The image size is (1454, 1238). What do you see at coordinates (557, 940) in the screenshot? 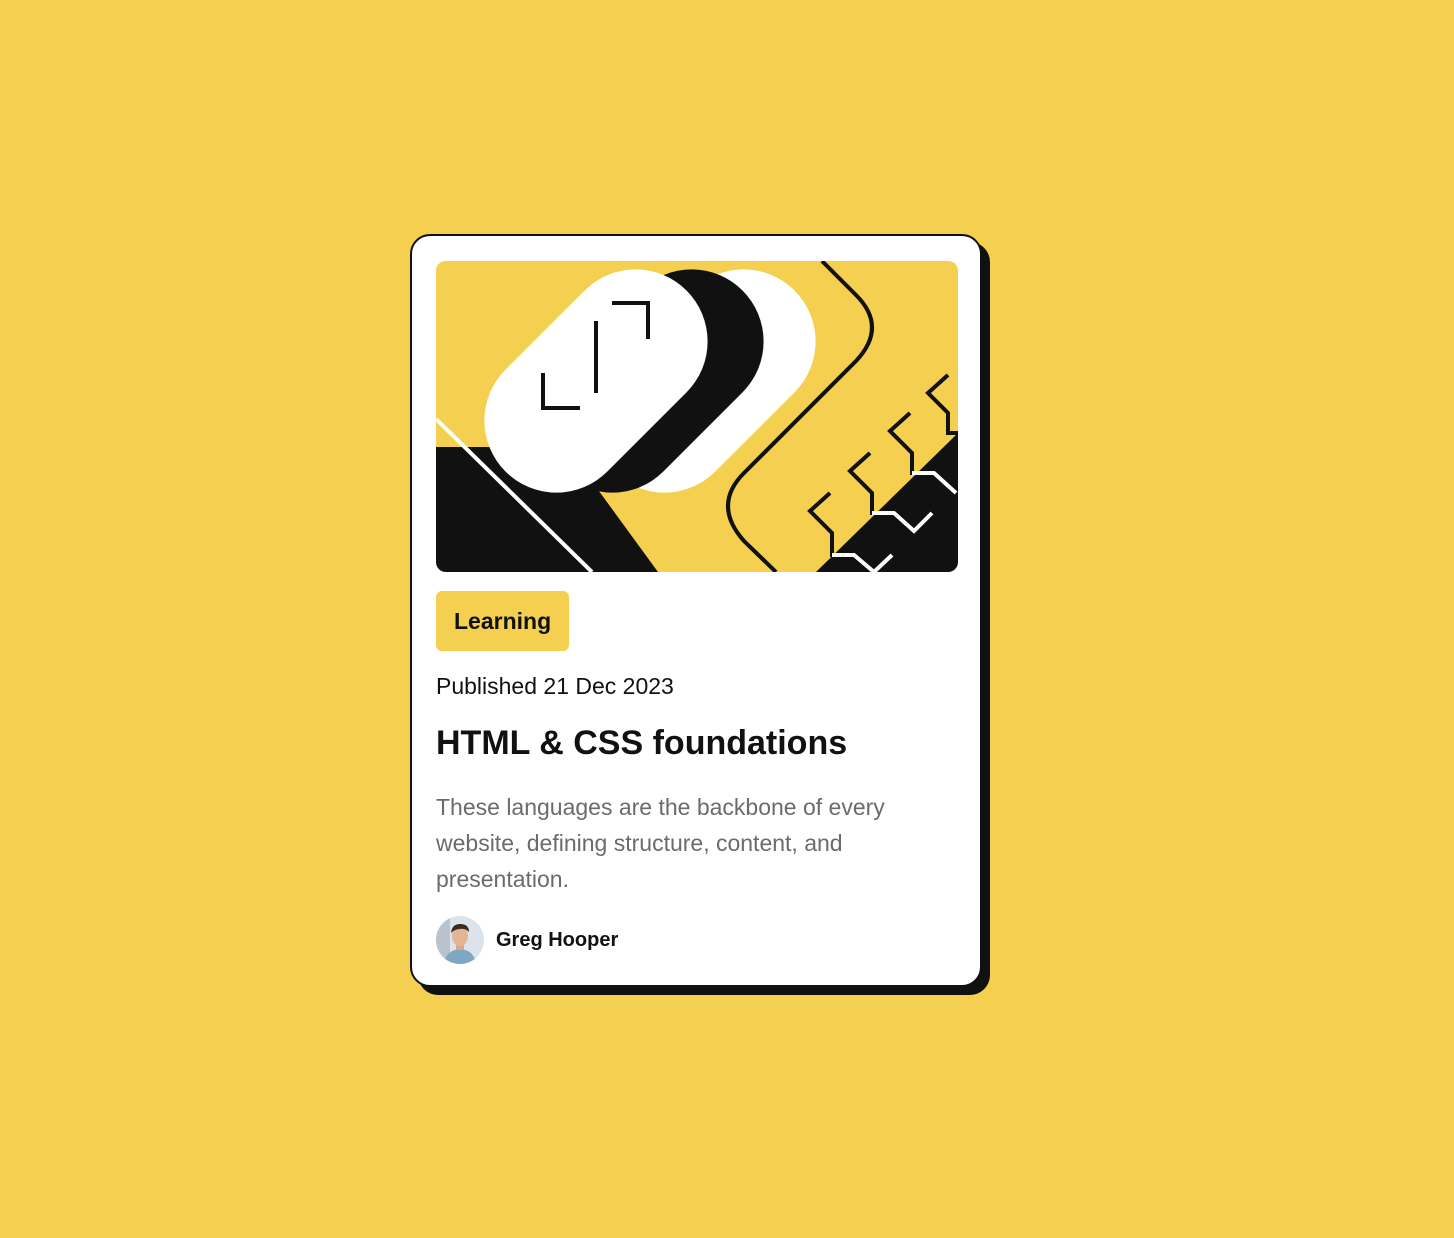
I see `author-name: Greg Hooper` at bounding box center [557, 940].